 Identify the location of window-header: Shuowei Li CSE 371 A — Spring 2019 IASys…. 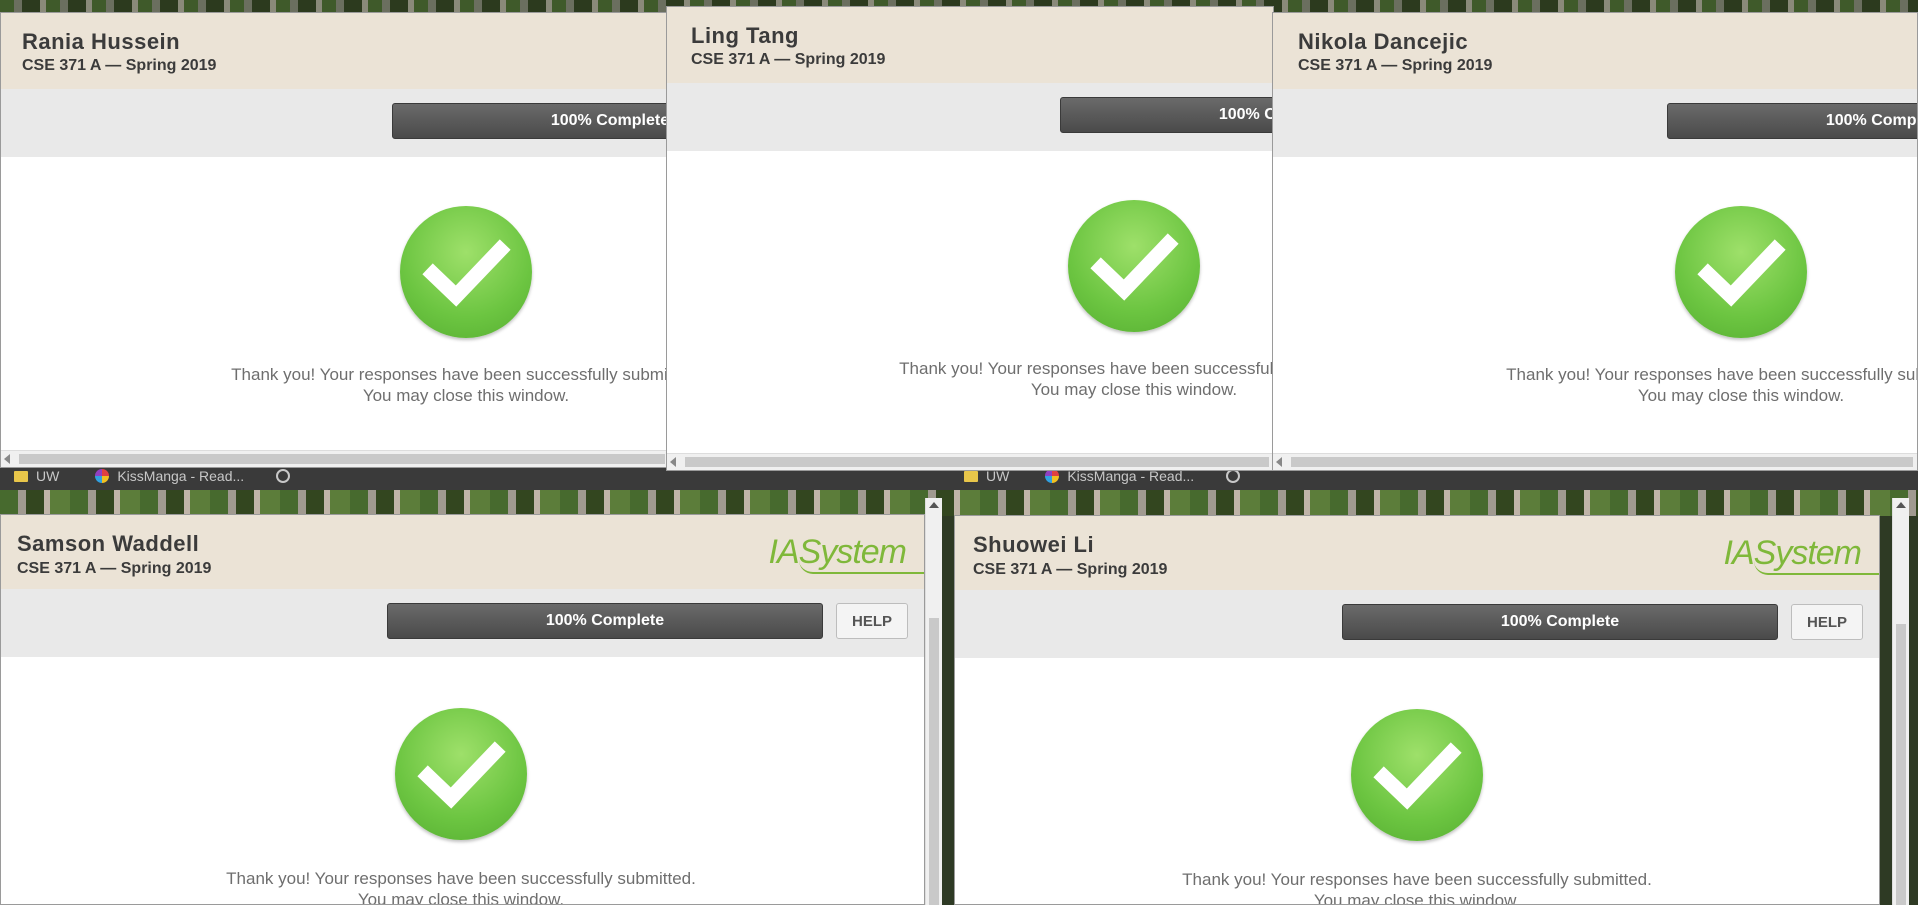
(1417, 553).